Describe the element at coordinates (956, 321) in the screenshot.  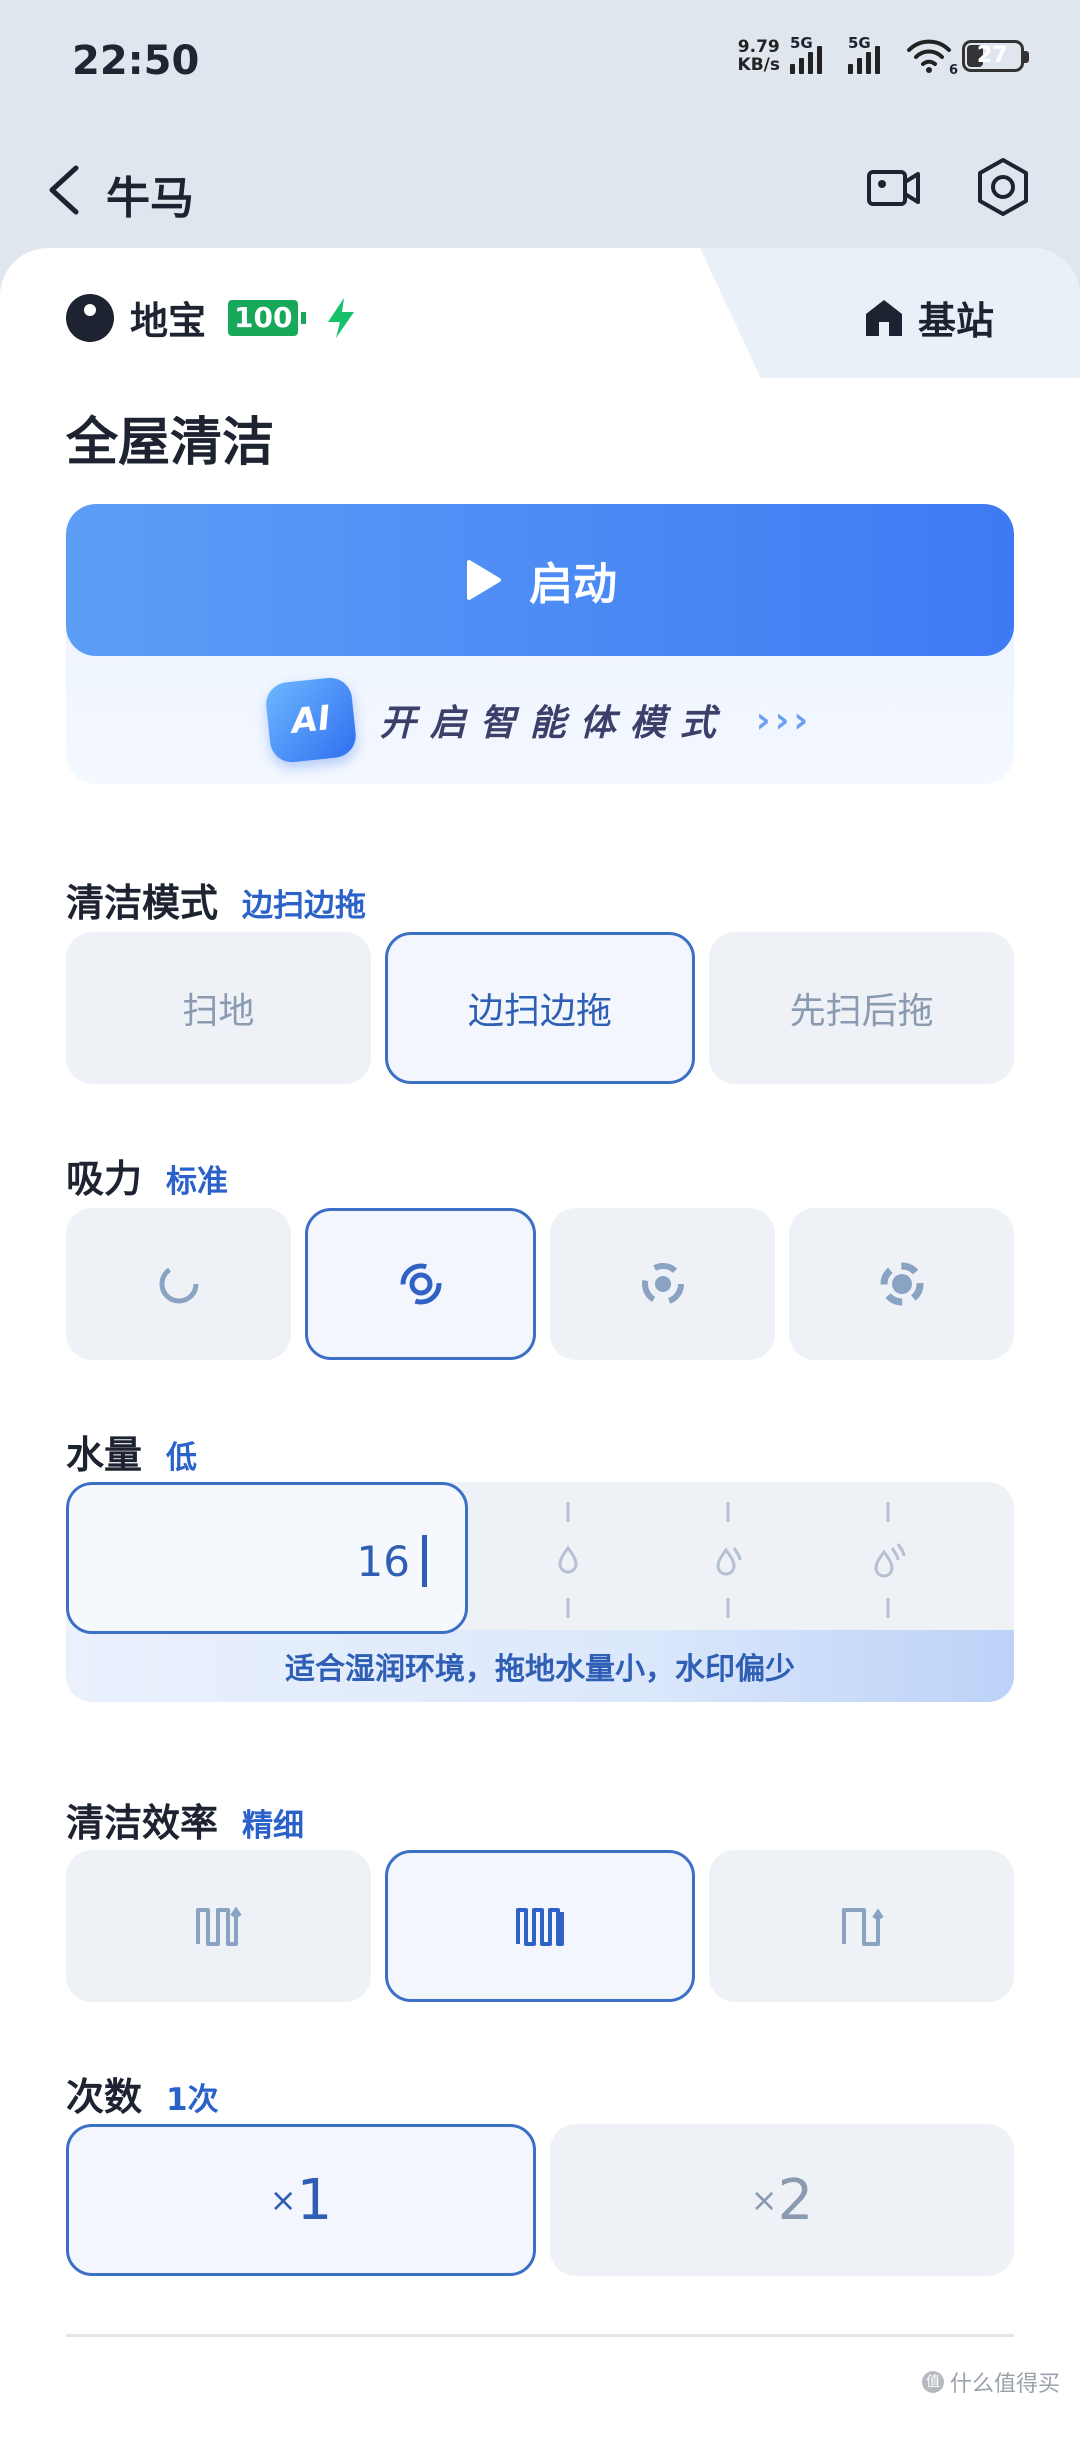
I see `station-label: 基站` at that location.